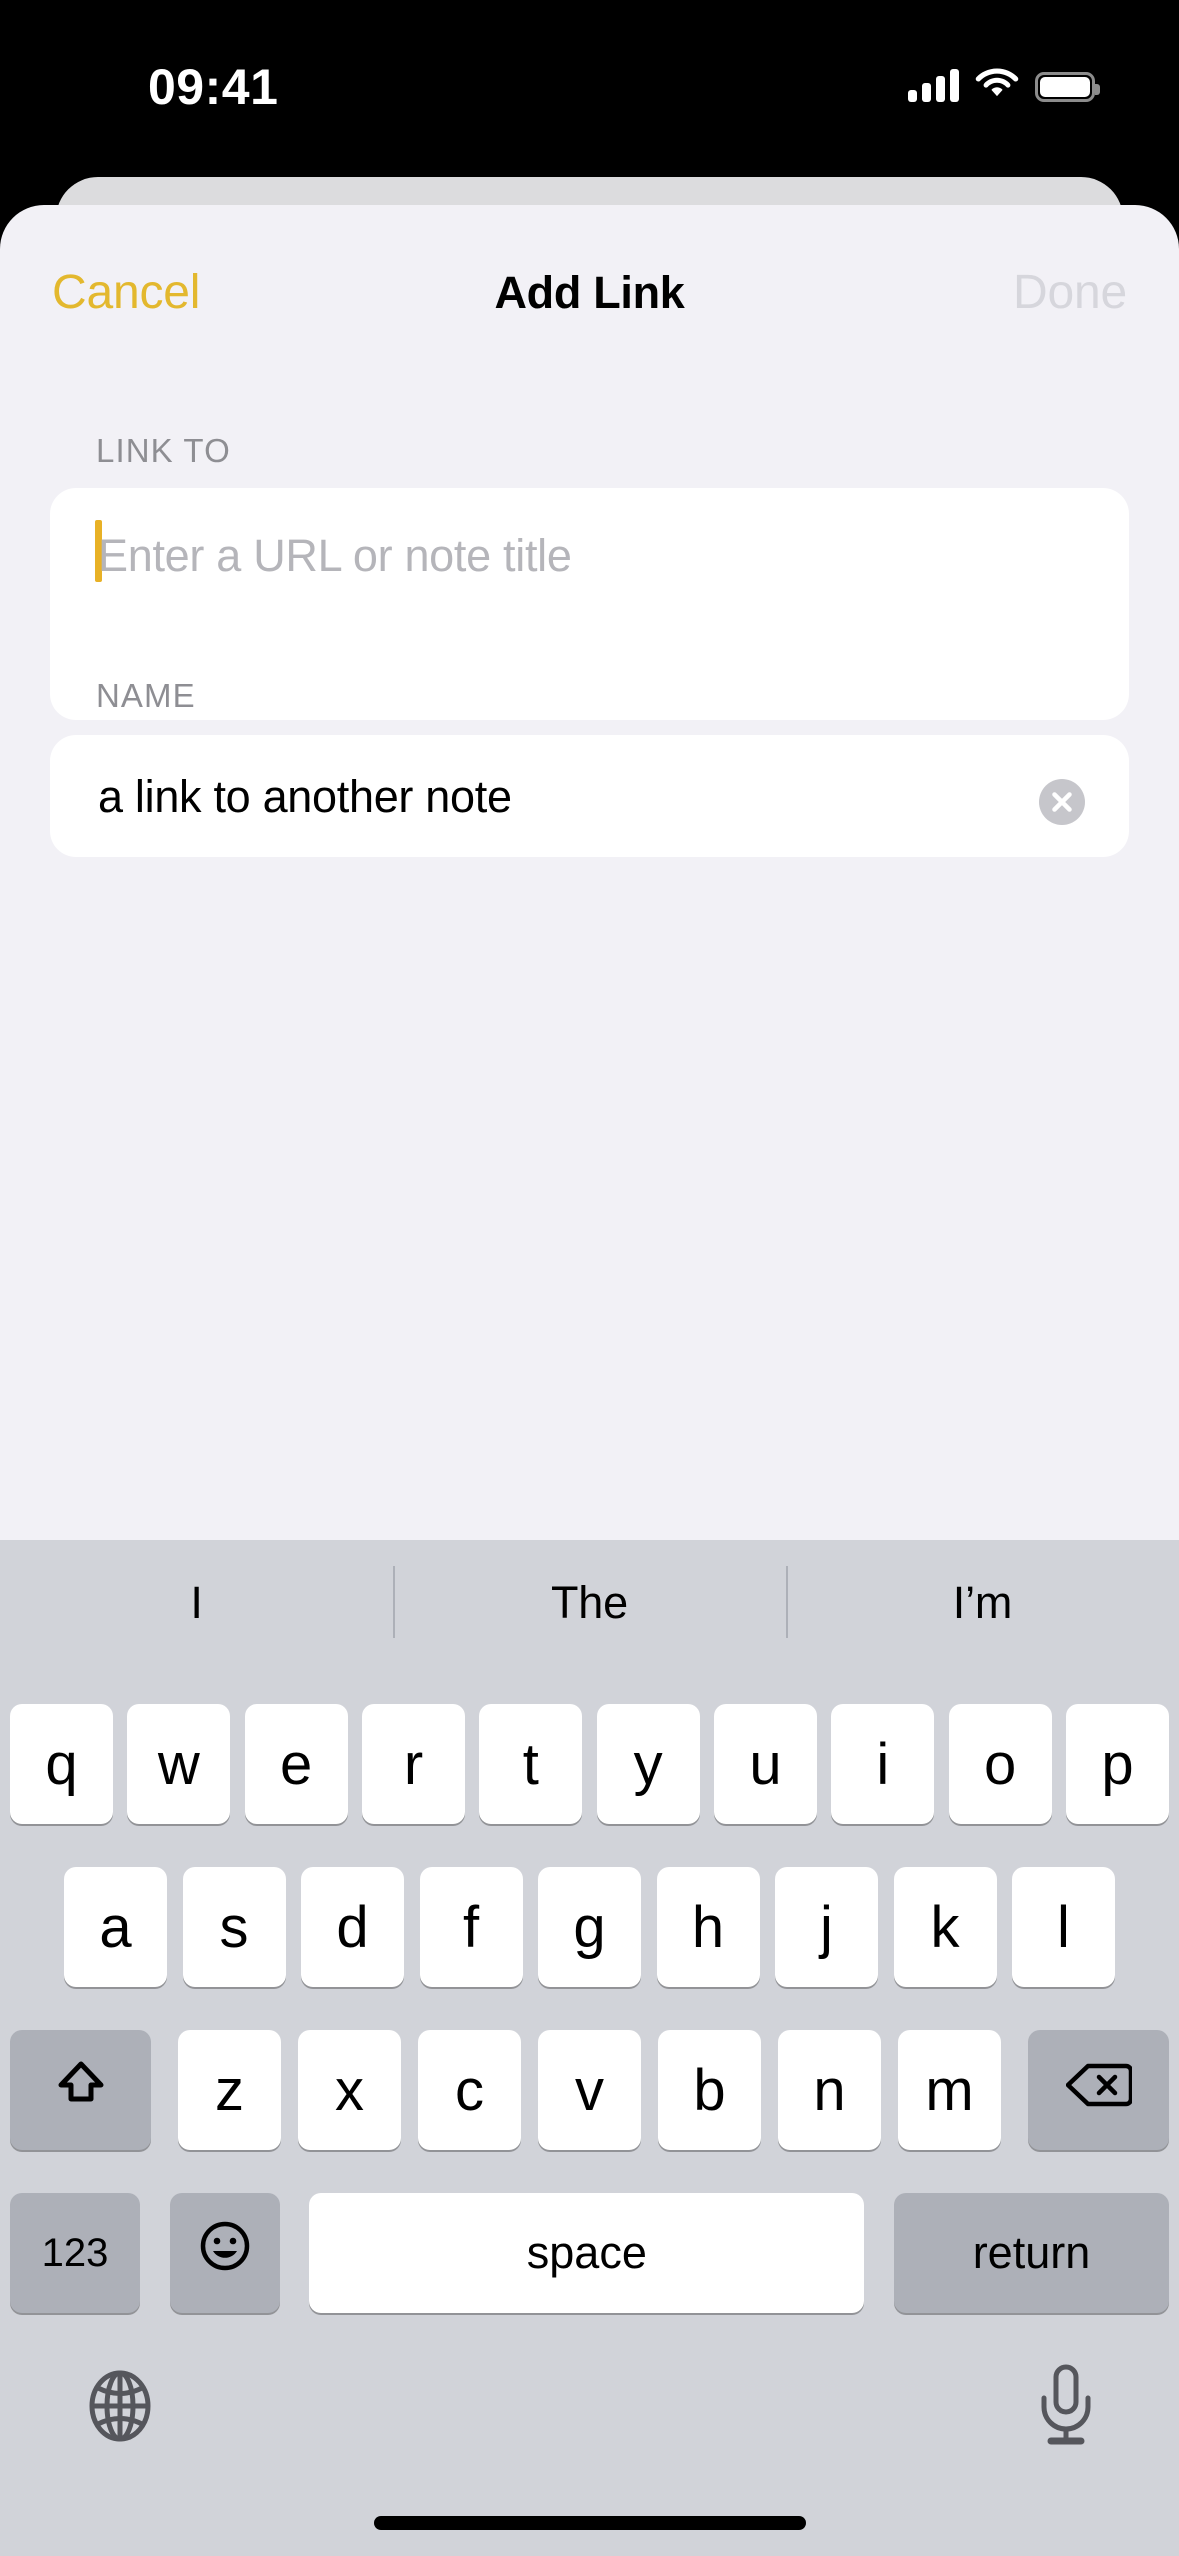  I want to click on key-n: n, so click(829, 2090).